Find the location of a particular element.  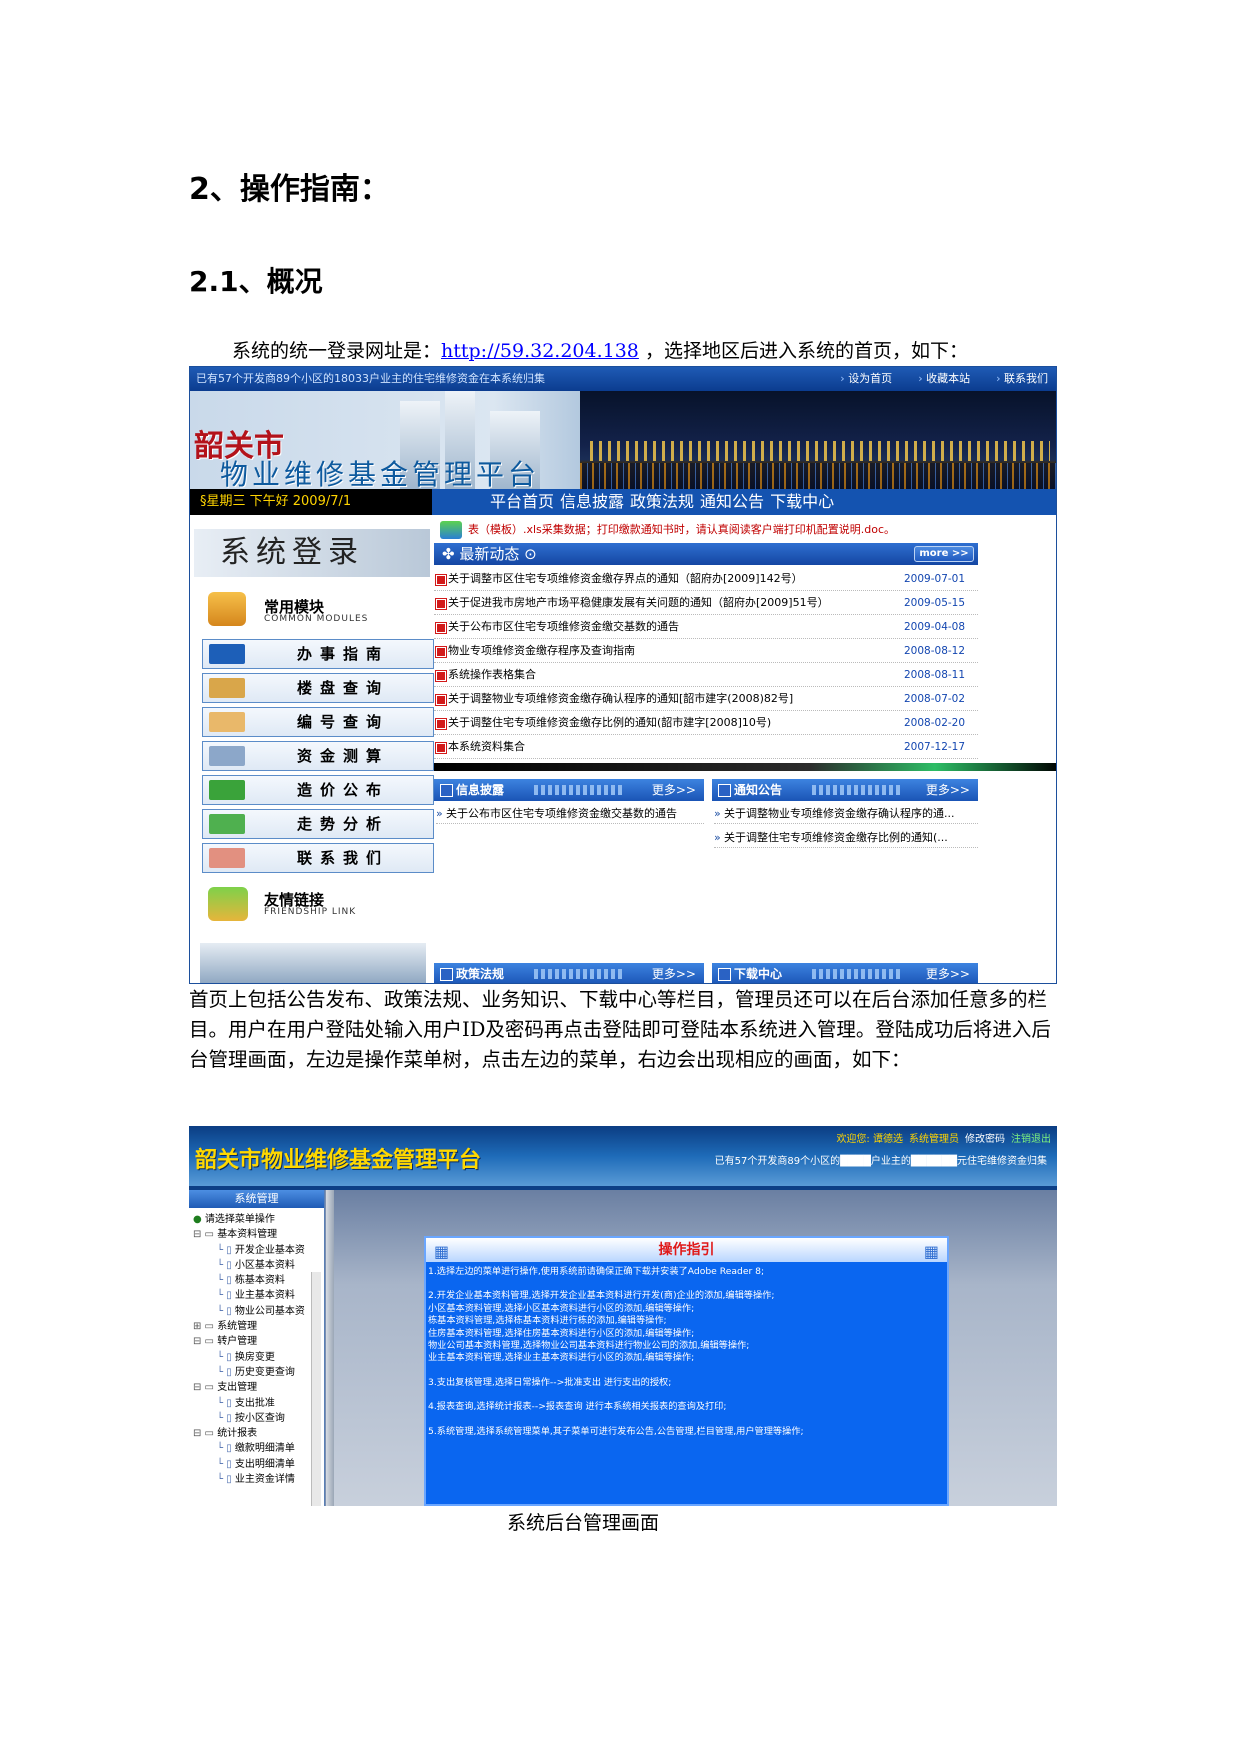

tree-leaf-item: 换房变更 is located at coordinates (256, 1357).